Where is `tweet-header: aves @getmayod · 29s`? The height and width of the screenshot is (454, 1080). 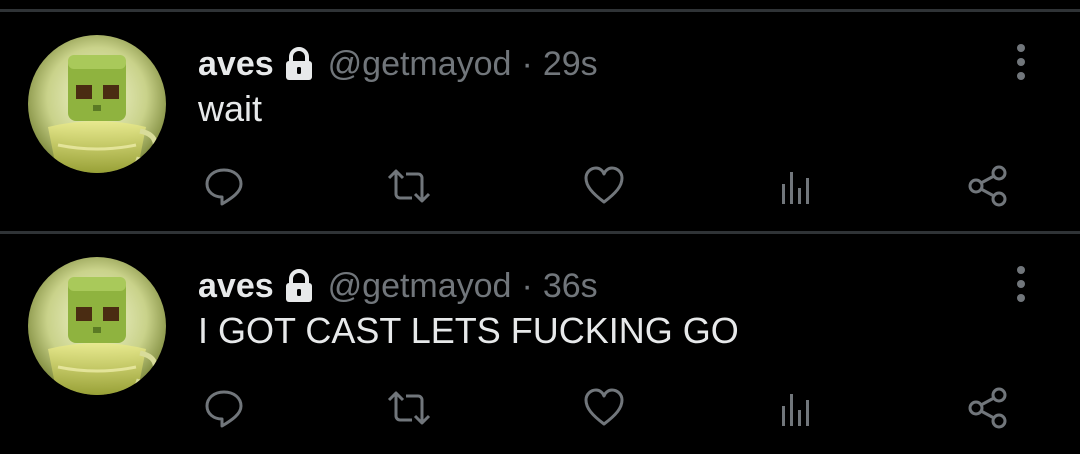
tweet-header: aves @getmayod · 29s is located at coordinates (398, 64).